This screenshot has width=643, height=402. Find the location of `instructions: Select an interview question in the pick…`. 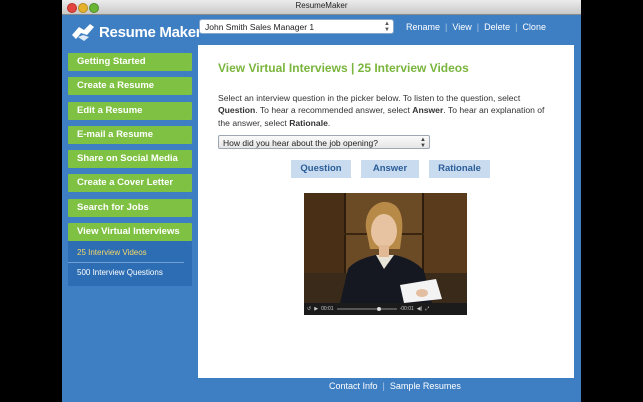

instructions: Select an interview question in the pick… is located at coordinates (388, 110).